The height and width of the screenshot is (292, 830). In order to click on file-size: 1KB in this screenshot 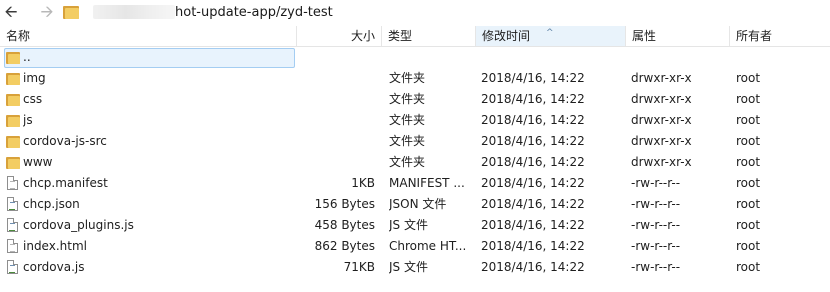, I will do `click(363, 183)`.